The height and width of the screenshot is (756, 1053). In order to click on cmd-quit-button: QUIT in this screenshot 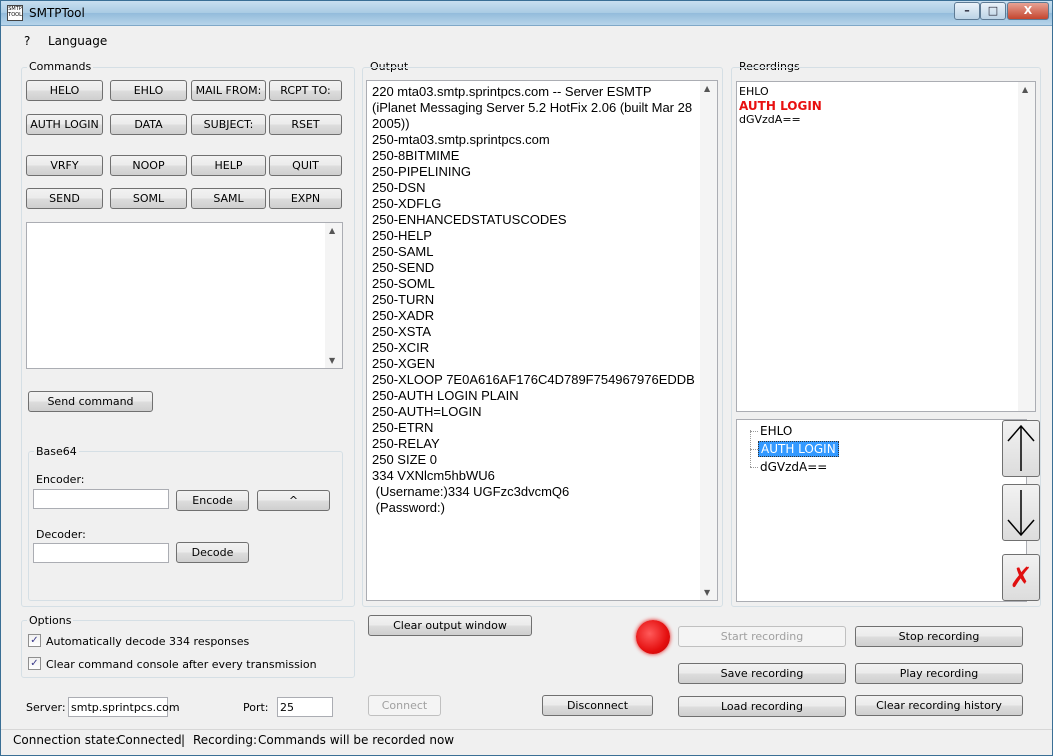, I will do `click(305, 165)`.